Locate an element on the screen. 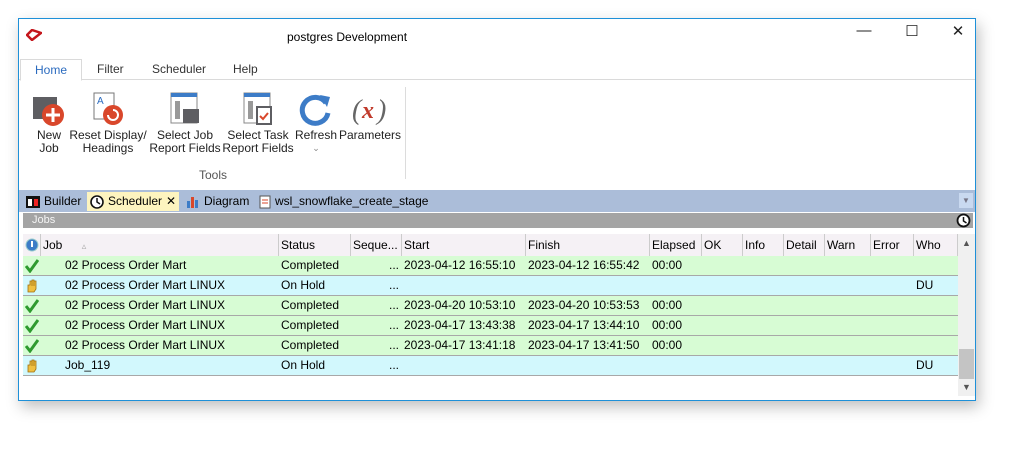  table-row: Job_119 On Hold... DU is located at coordinates (490, 366).